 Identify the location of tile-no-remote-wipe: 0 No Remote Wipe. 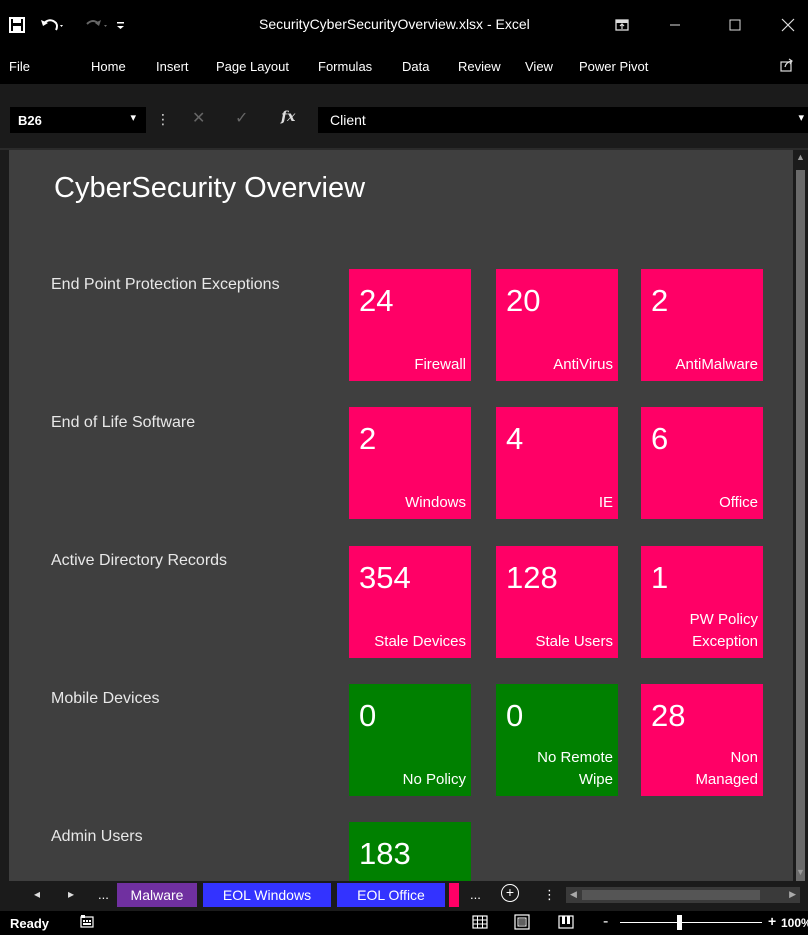
(557, 740).